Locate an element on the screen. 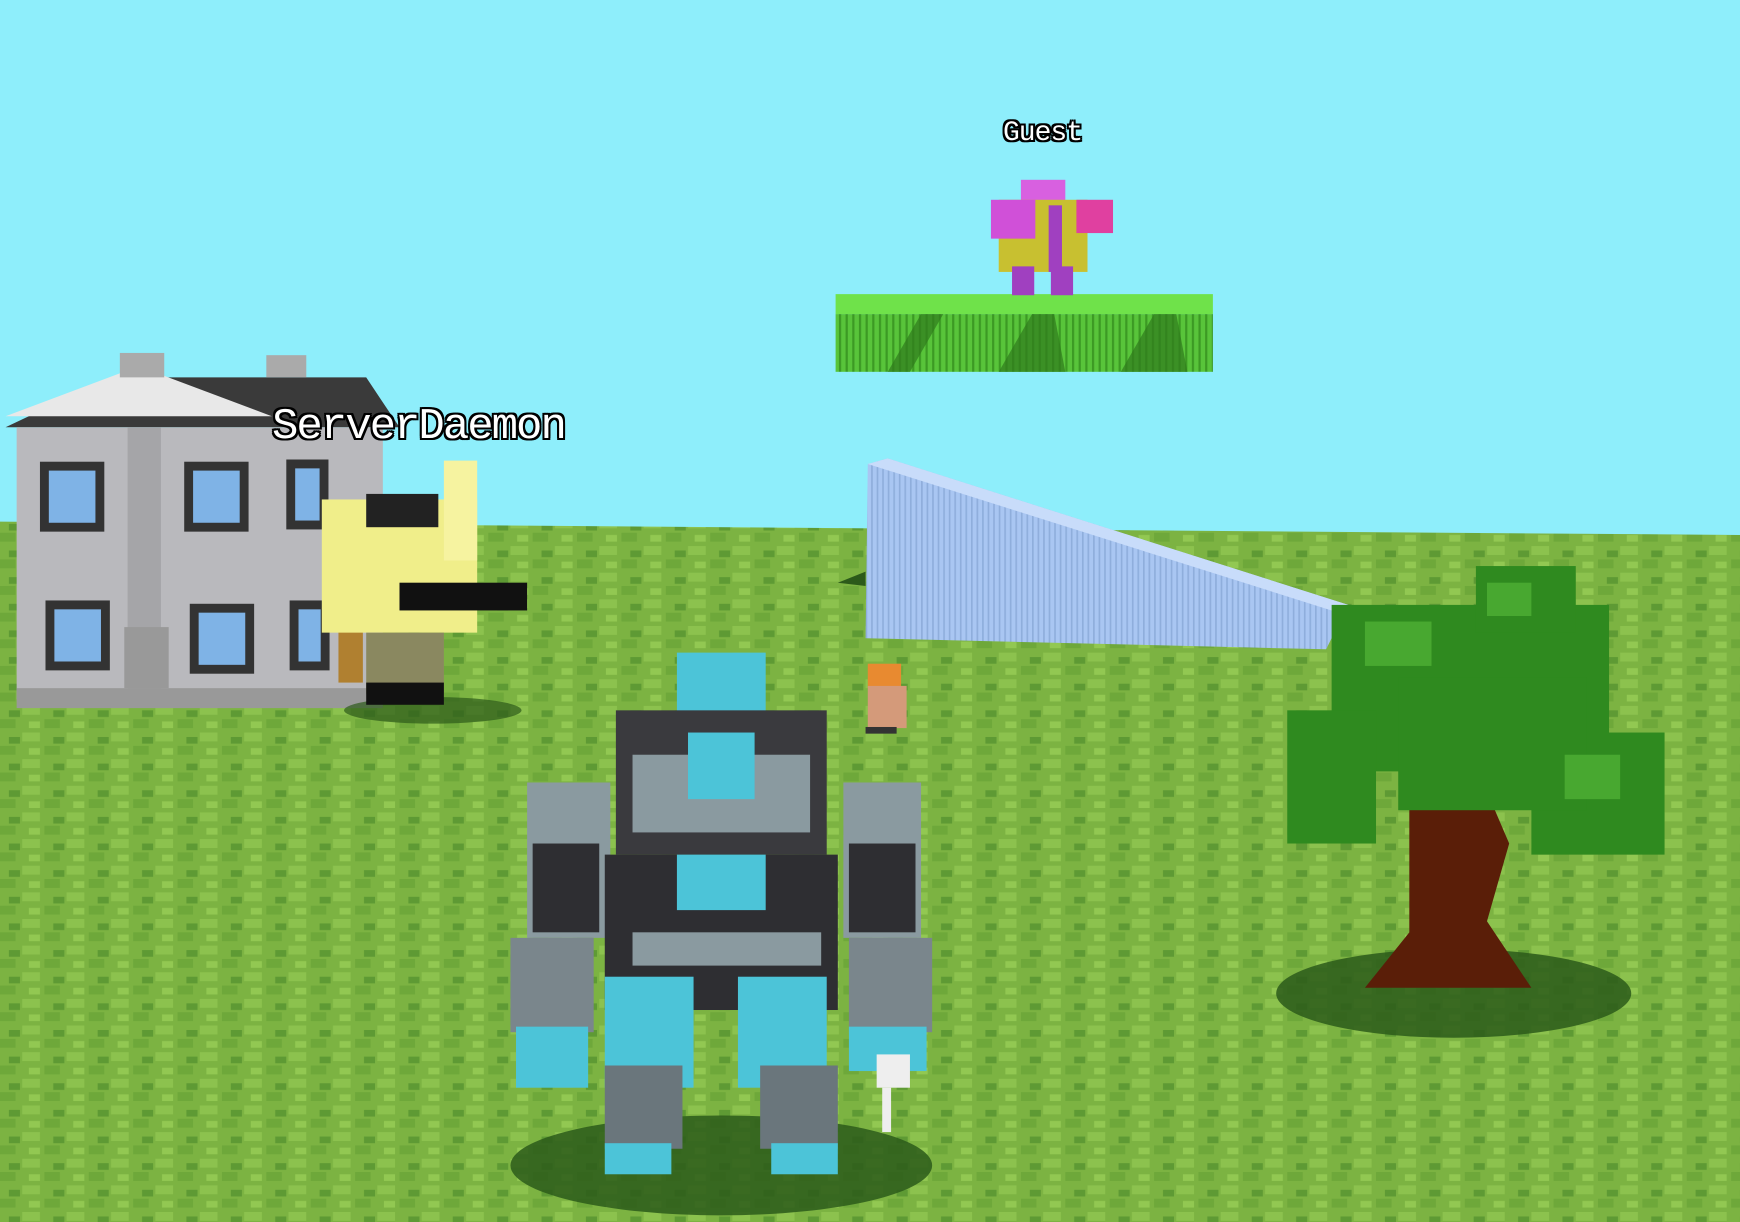  small-npc is located at coordinates (886, 698).